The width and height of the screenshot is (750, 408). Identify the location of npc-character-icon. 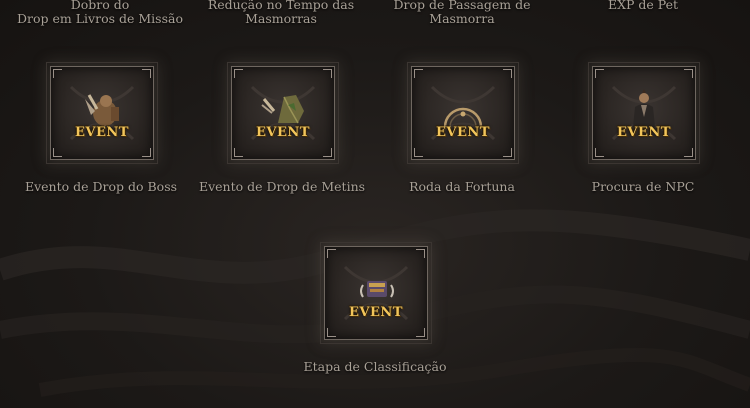
(644, 108).